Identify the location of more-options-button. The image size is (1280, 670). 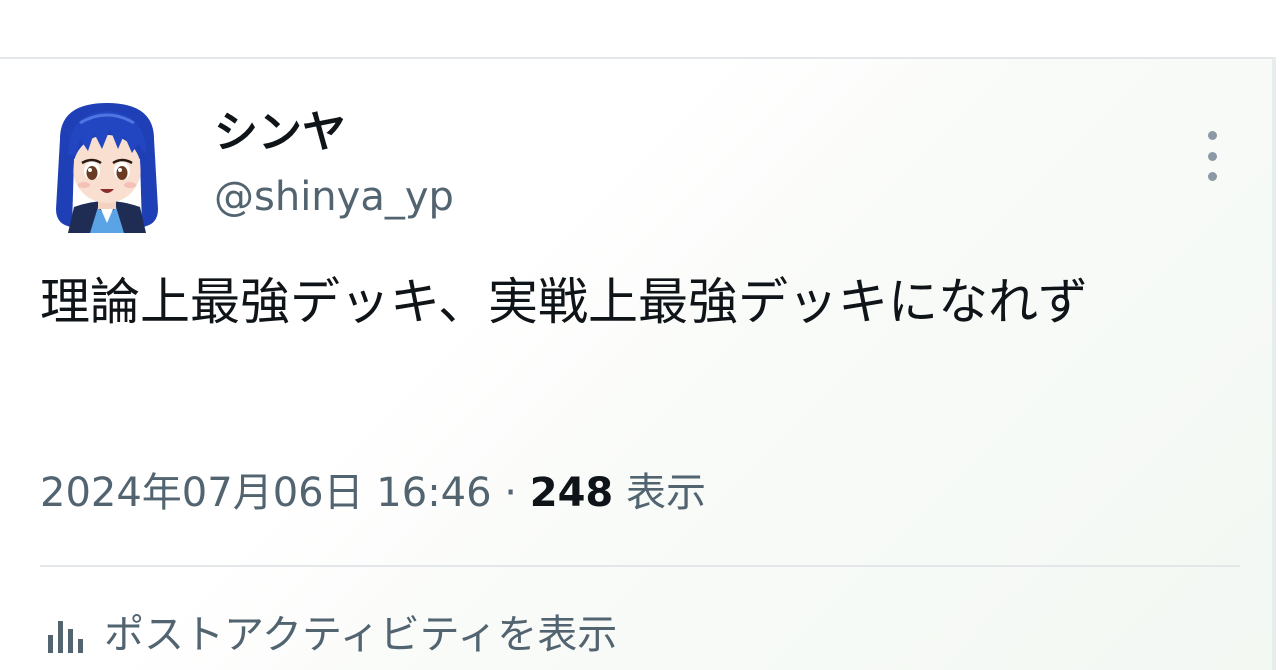
(1212, 156).